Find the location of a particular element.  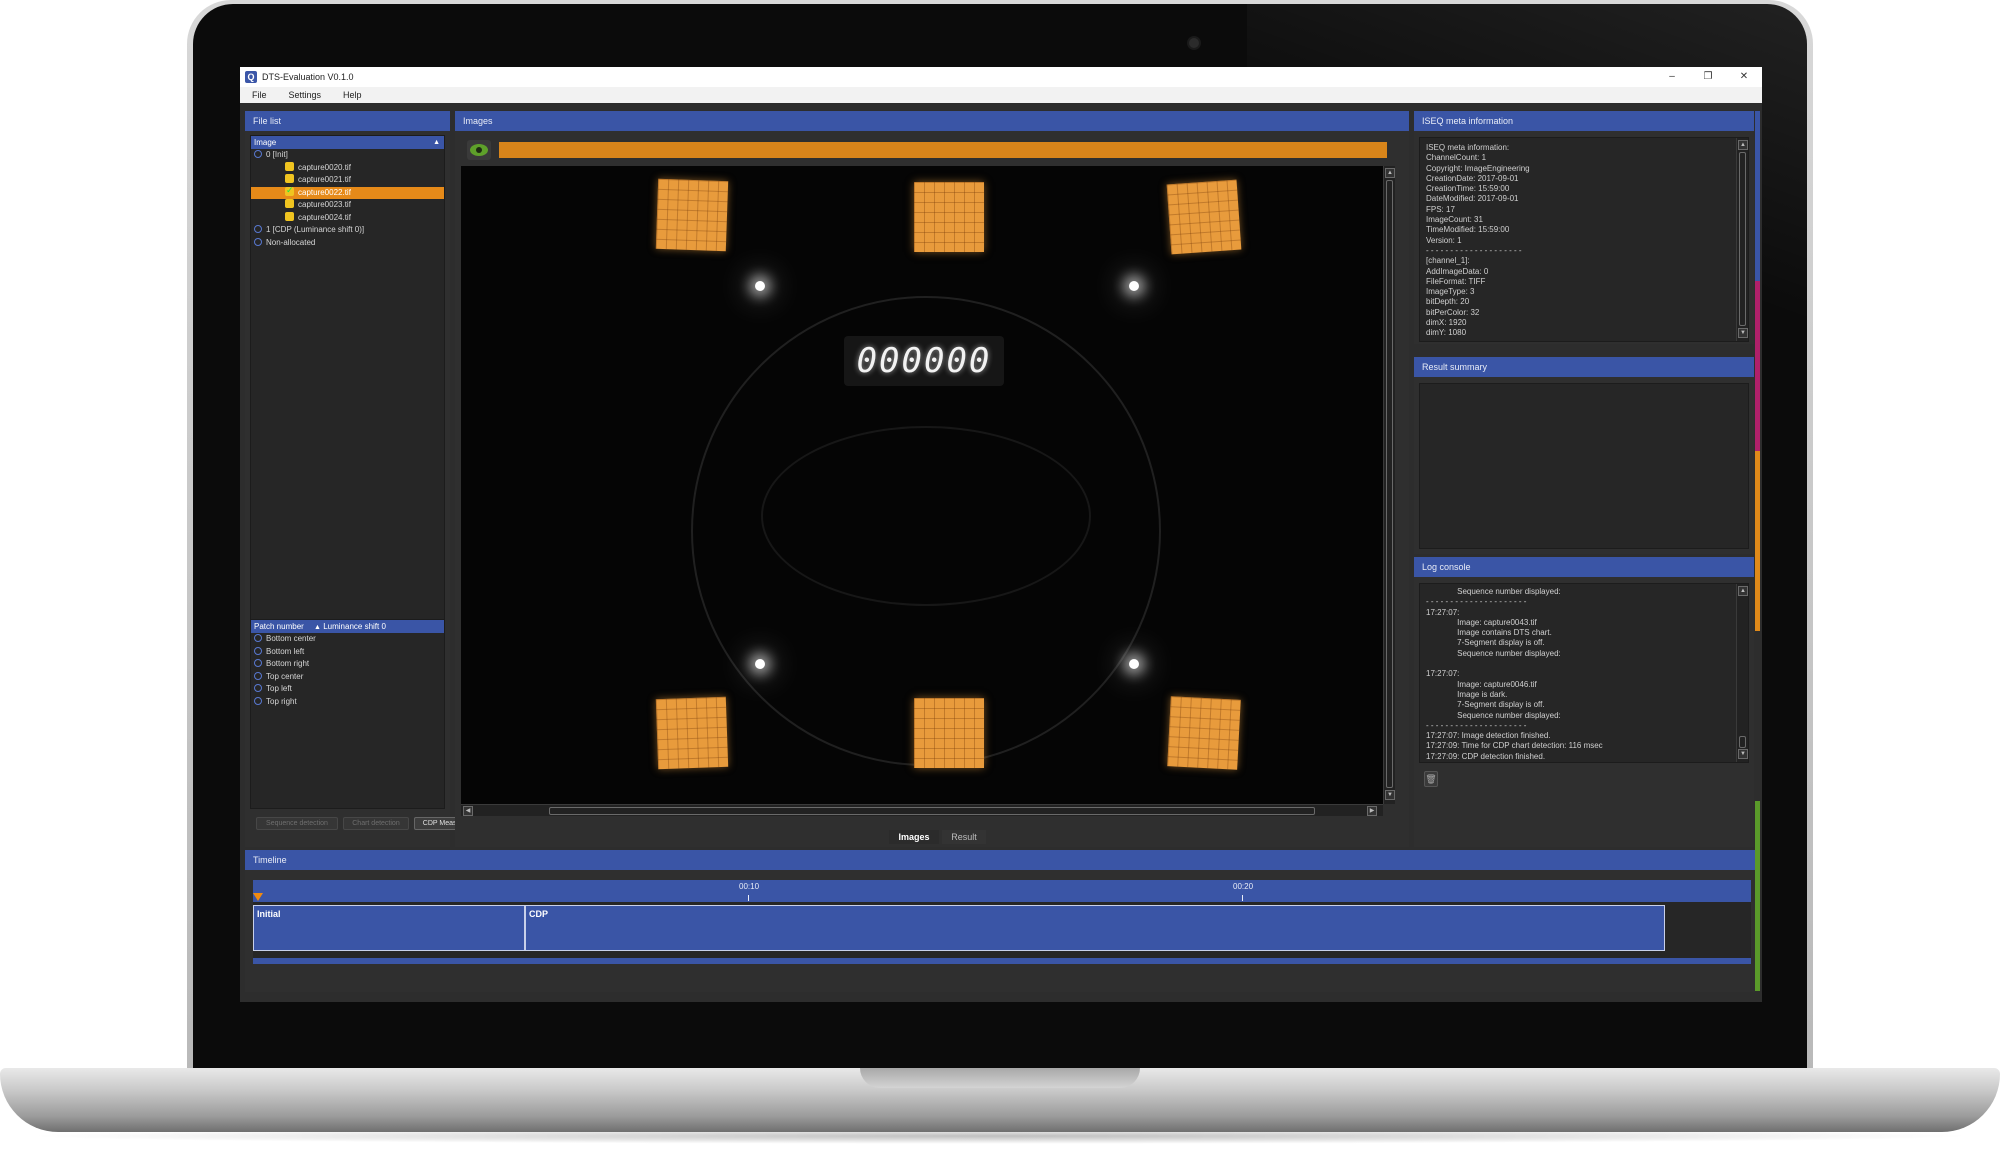

meta-scrollbar: ▲ ▼ is located at coordinates (1742, 239).